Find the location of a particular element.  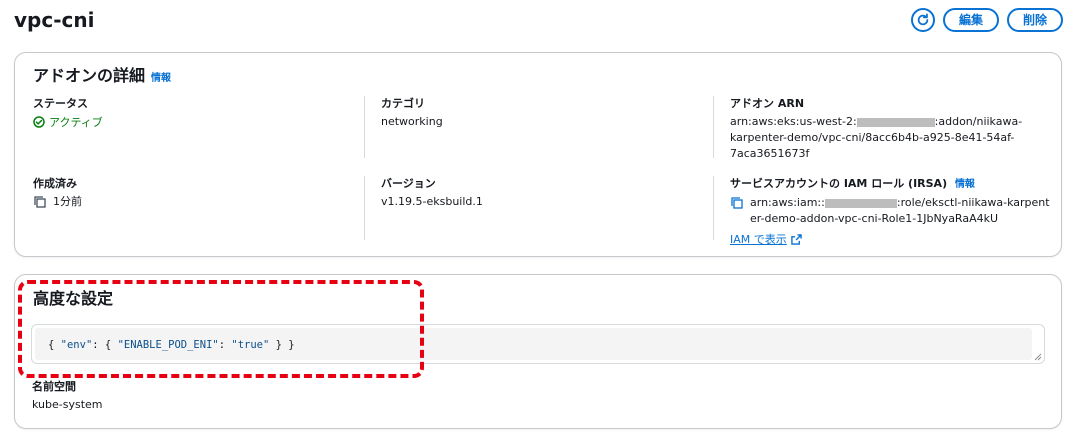

code-token: "true" is located at coordinates (250, 345).